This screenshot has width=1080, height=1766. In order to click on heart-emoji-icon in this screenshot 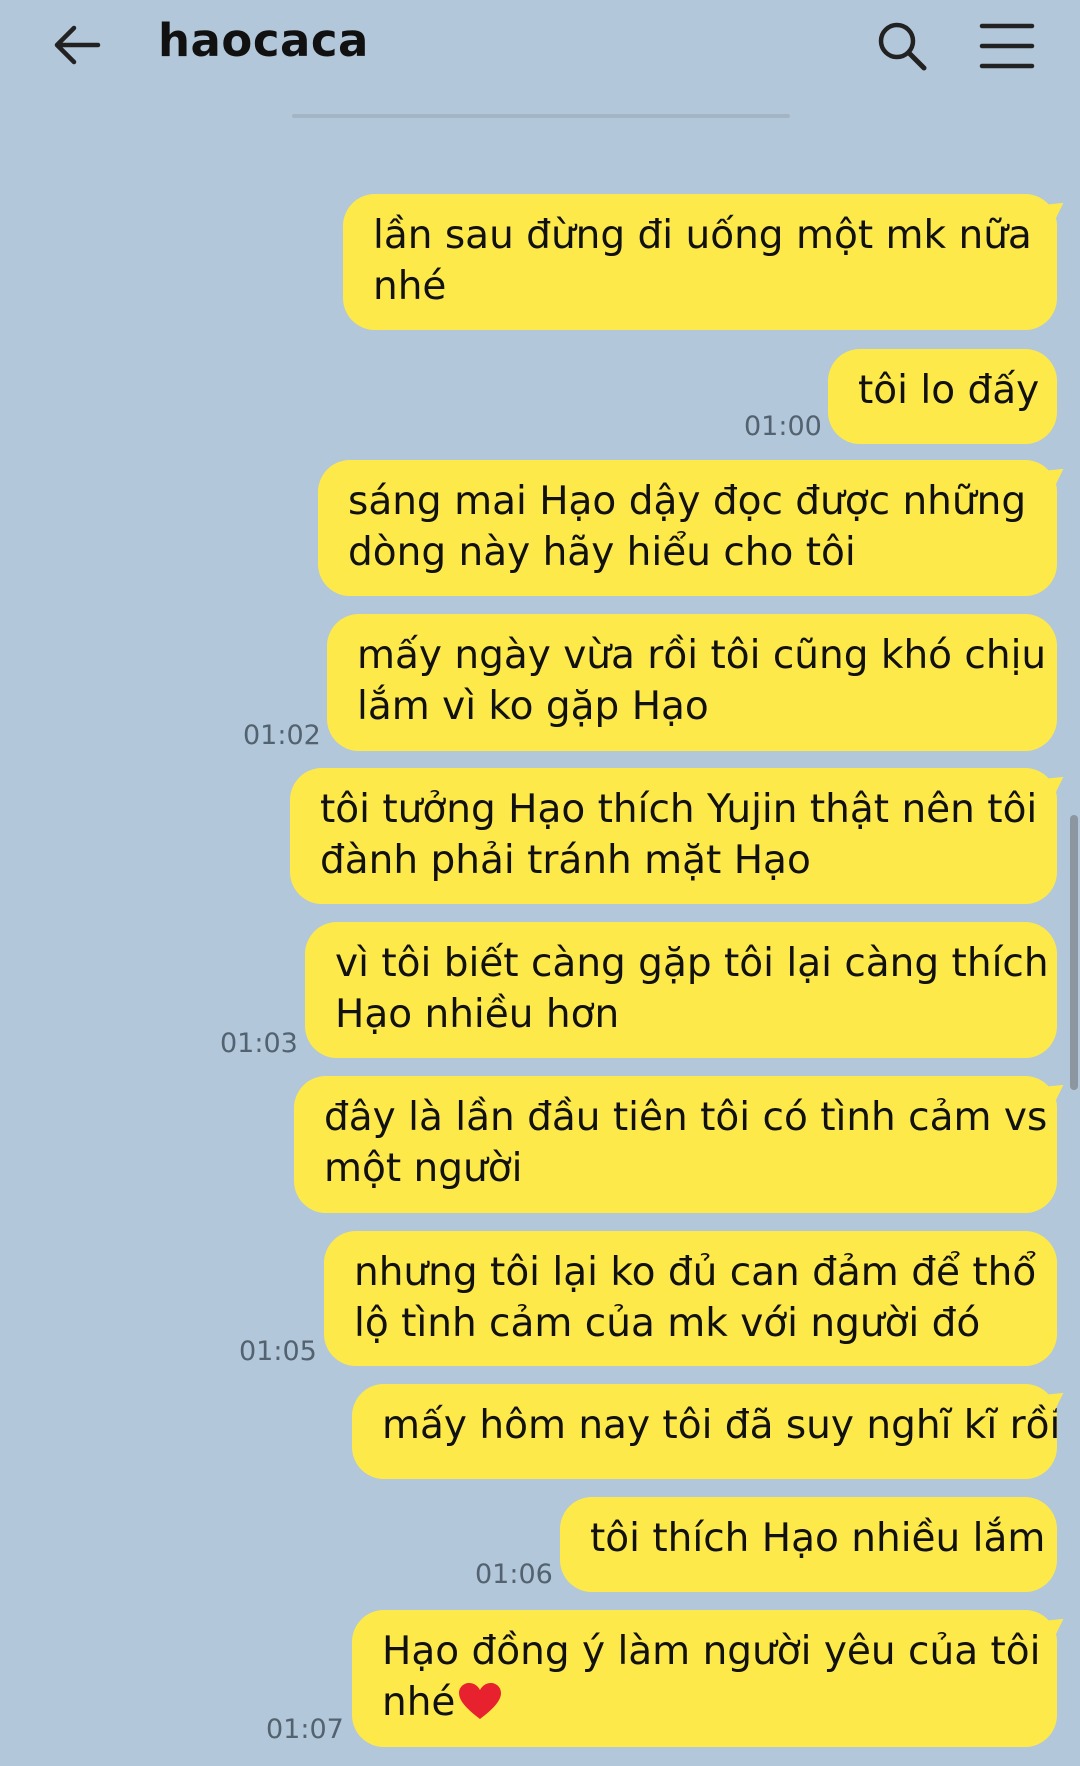, I will do `click(480, 1701)`.